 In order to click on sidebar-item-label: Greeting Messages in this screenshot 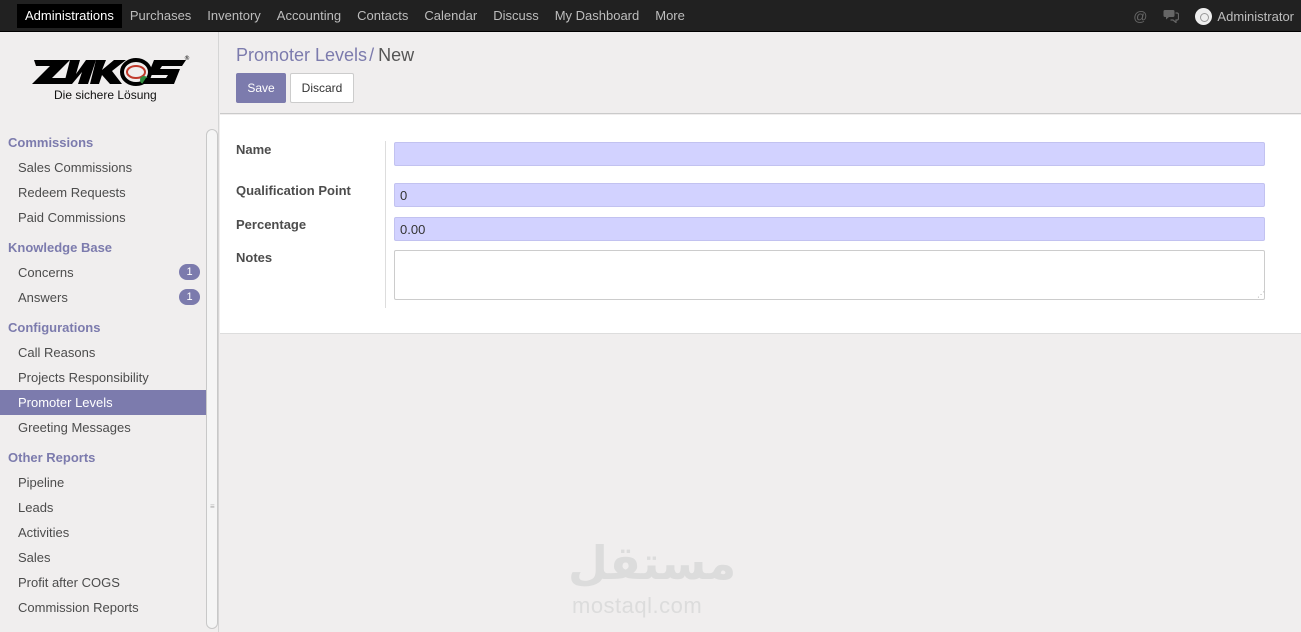, I will do `click(74, 427)`.